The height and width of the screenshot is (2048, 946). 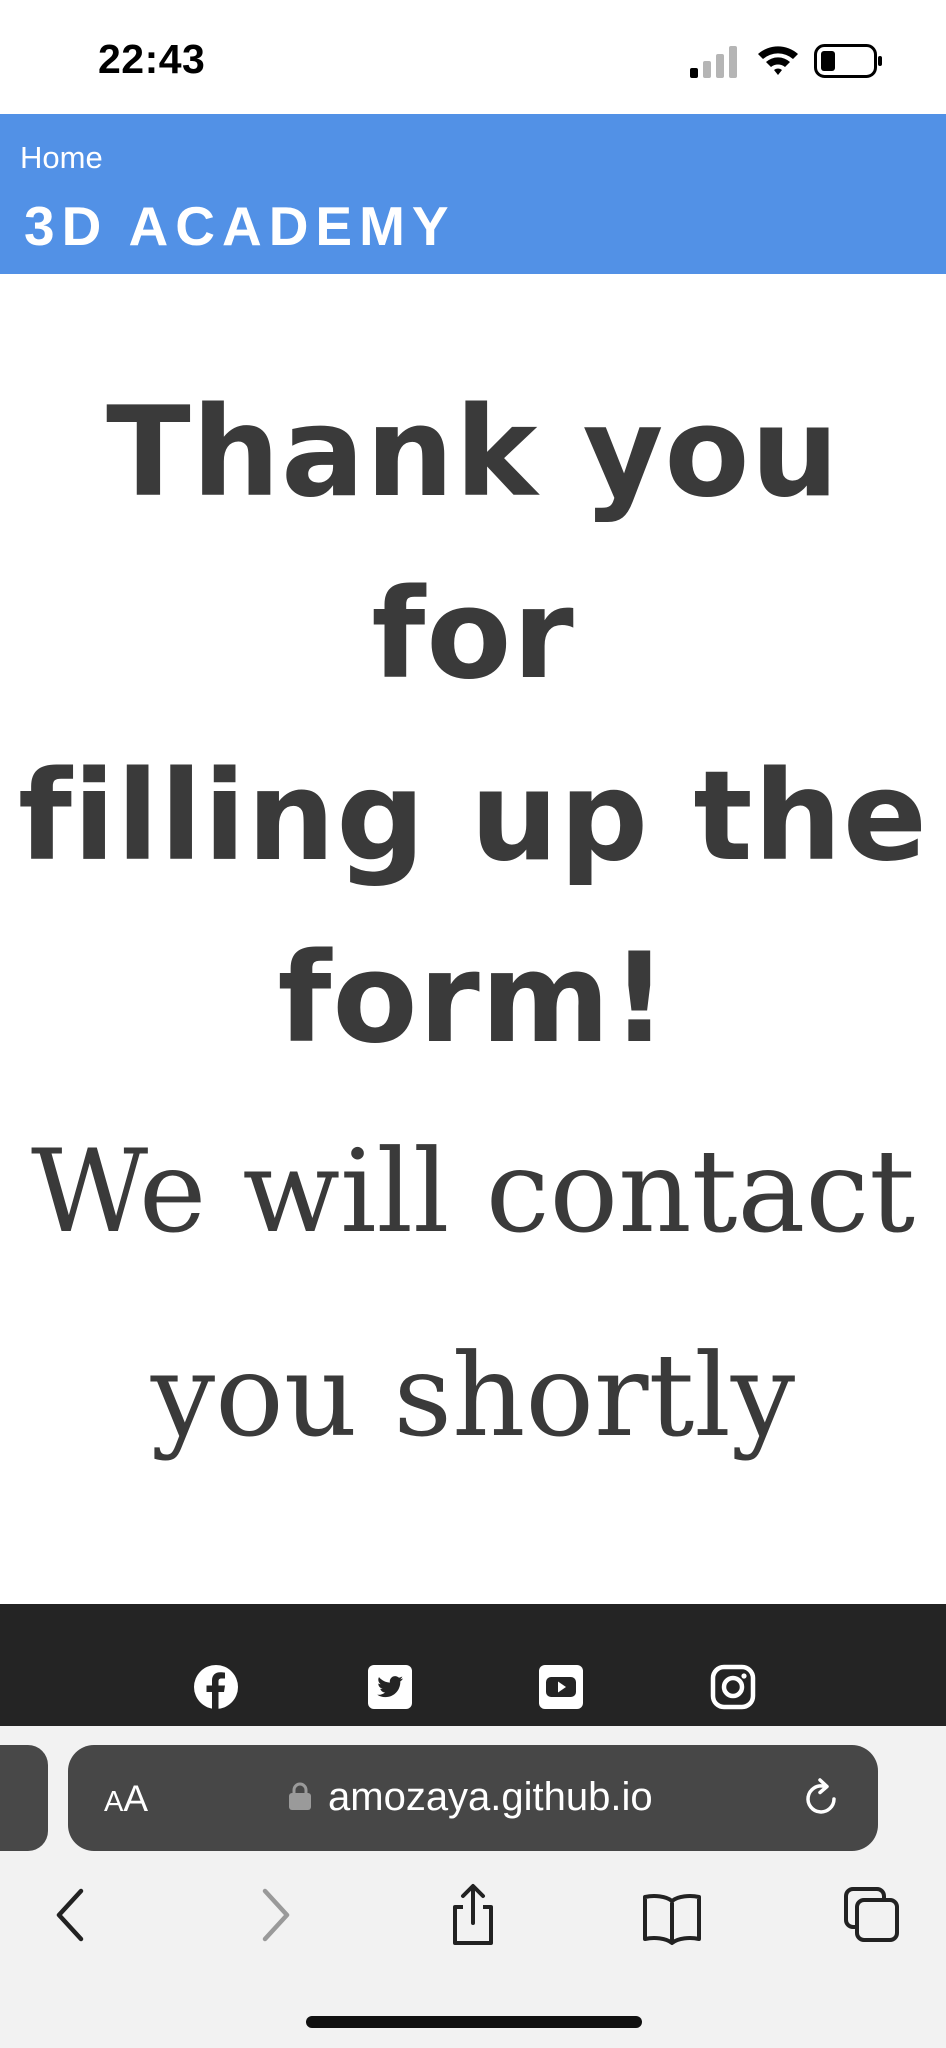 I want to click on message-line: you shortly, so click(x=473, y=1395).